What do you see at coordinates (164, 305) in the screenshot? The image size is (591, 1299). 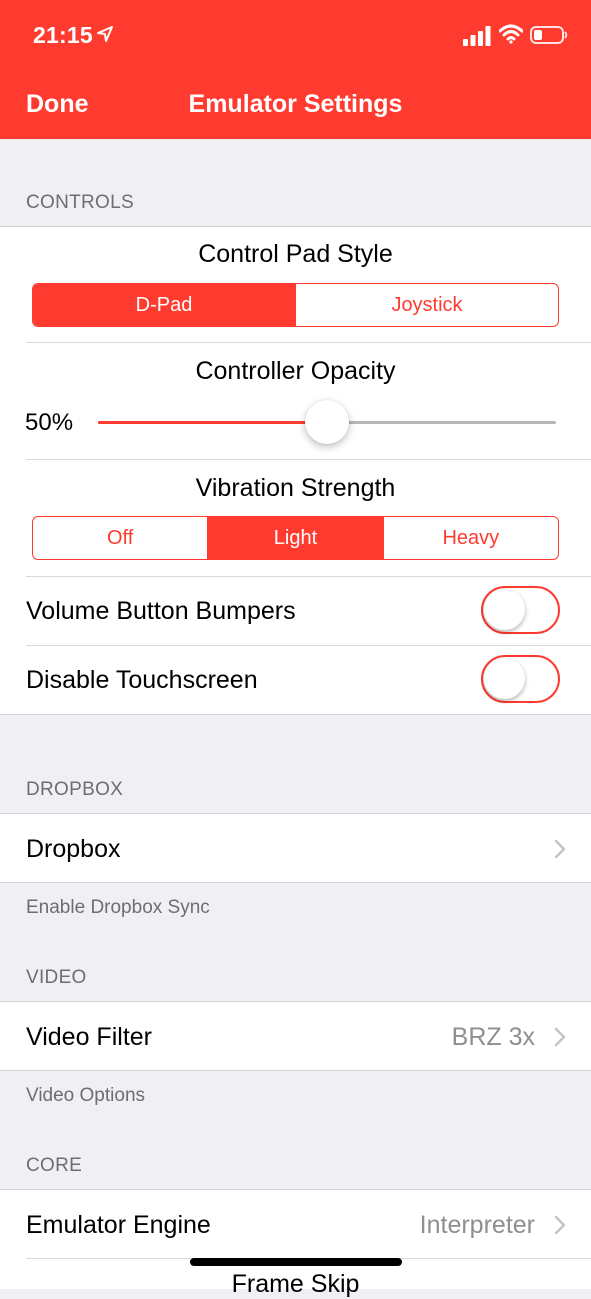 I see `segment-d-pad: D-Pad` at bounding box center [164, 305].